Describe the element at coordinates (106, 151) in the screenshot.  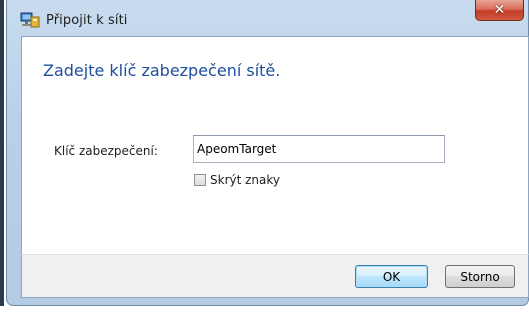
I see `security-key-label: Klíč zabezpečení:` at that location.